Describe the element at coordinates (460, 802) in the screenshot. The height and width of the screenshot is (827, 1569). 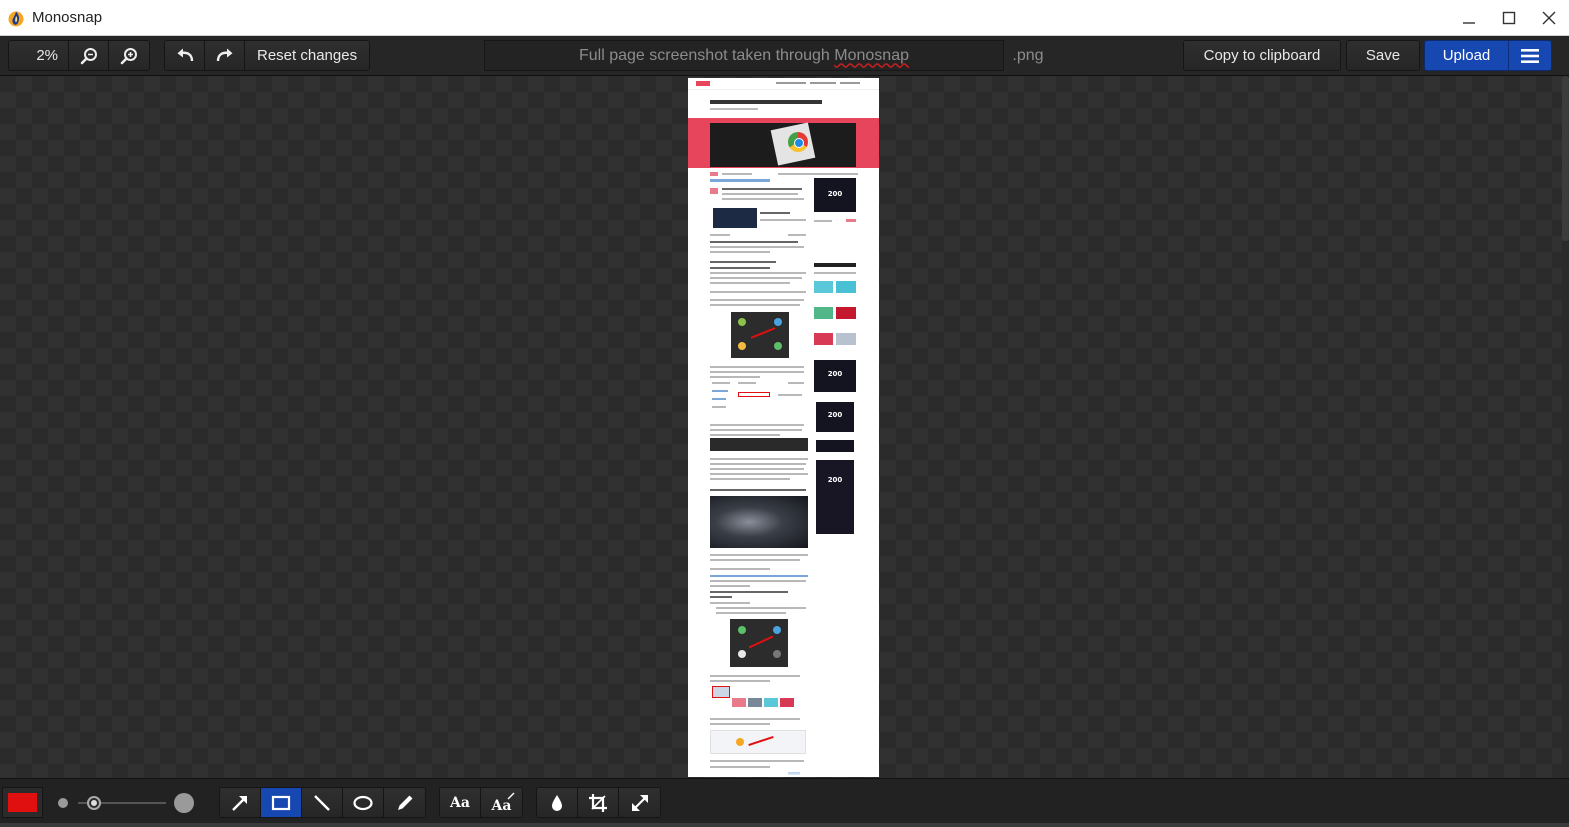
I see `text-tool: Aa` at that location.